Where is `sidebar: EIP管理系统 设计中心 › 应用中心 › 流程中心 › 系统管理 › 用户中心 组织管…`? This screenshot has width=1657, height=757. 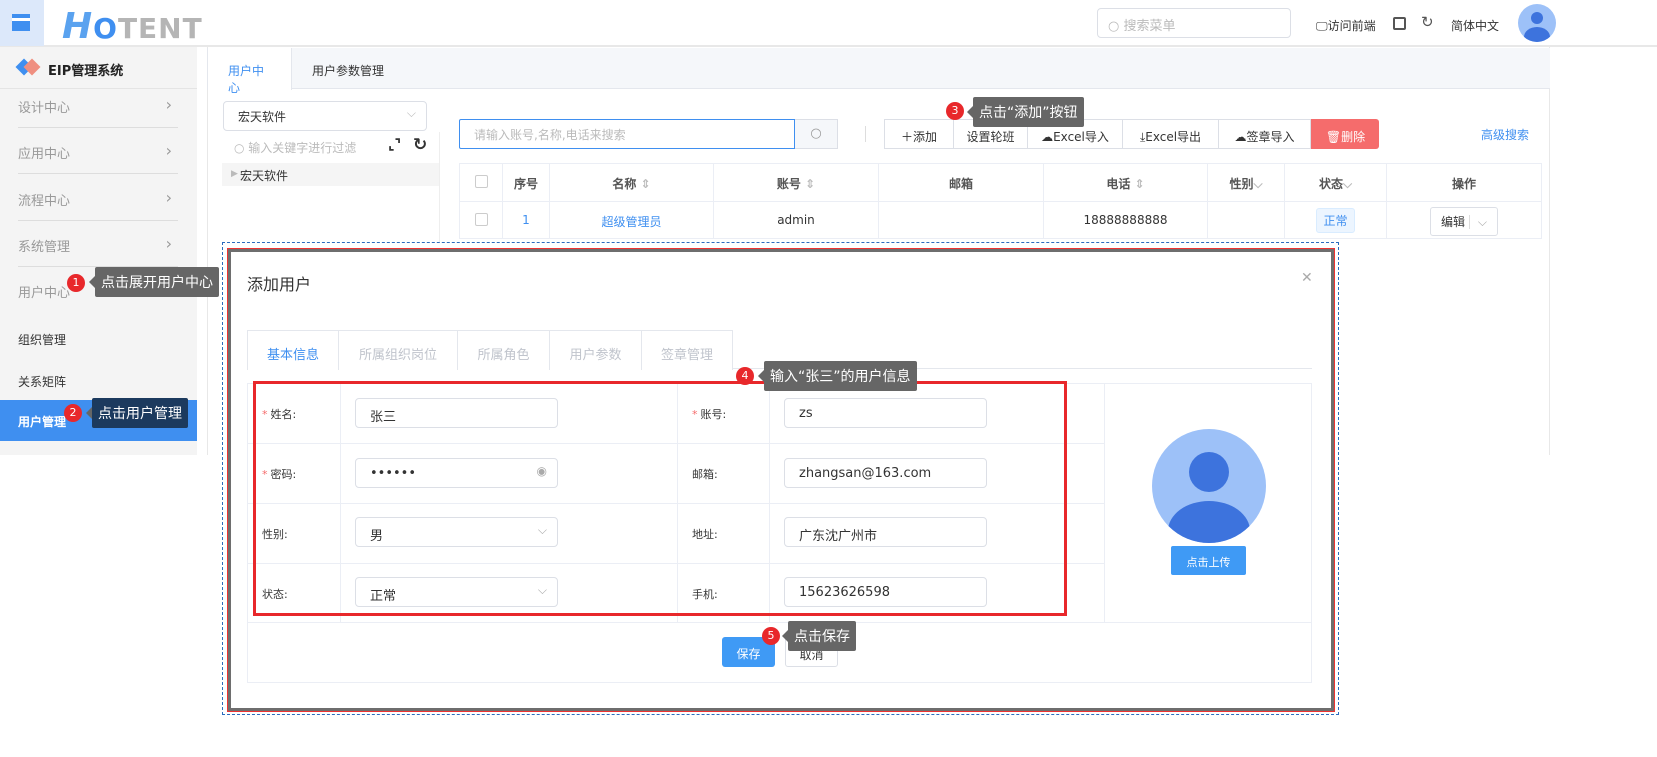
sidebar: EIP管理系统 设计中心 › 应用中心 › 流程中心 › 系统管理 › 用户中心 组织管… is located at coordinates (98, 251).